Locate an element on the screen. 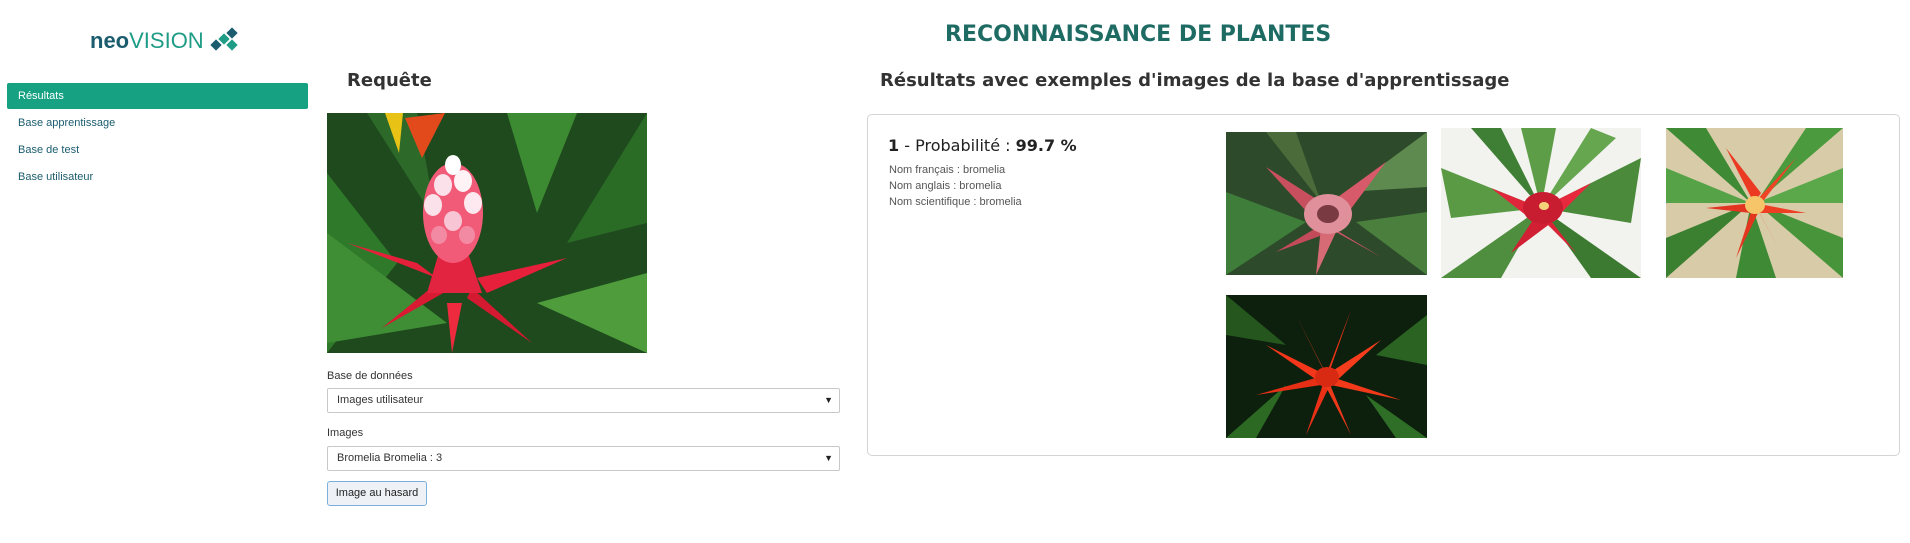  database-label: Base de données is located at coordinates (370, 376).